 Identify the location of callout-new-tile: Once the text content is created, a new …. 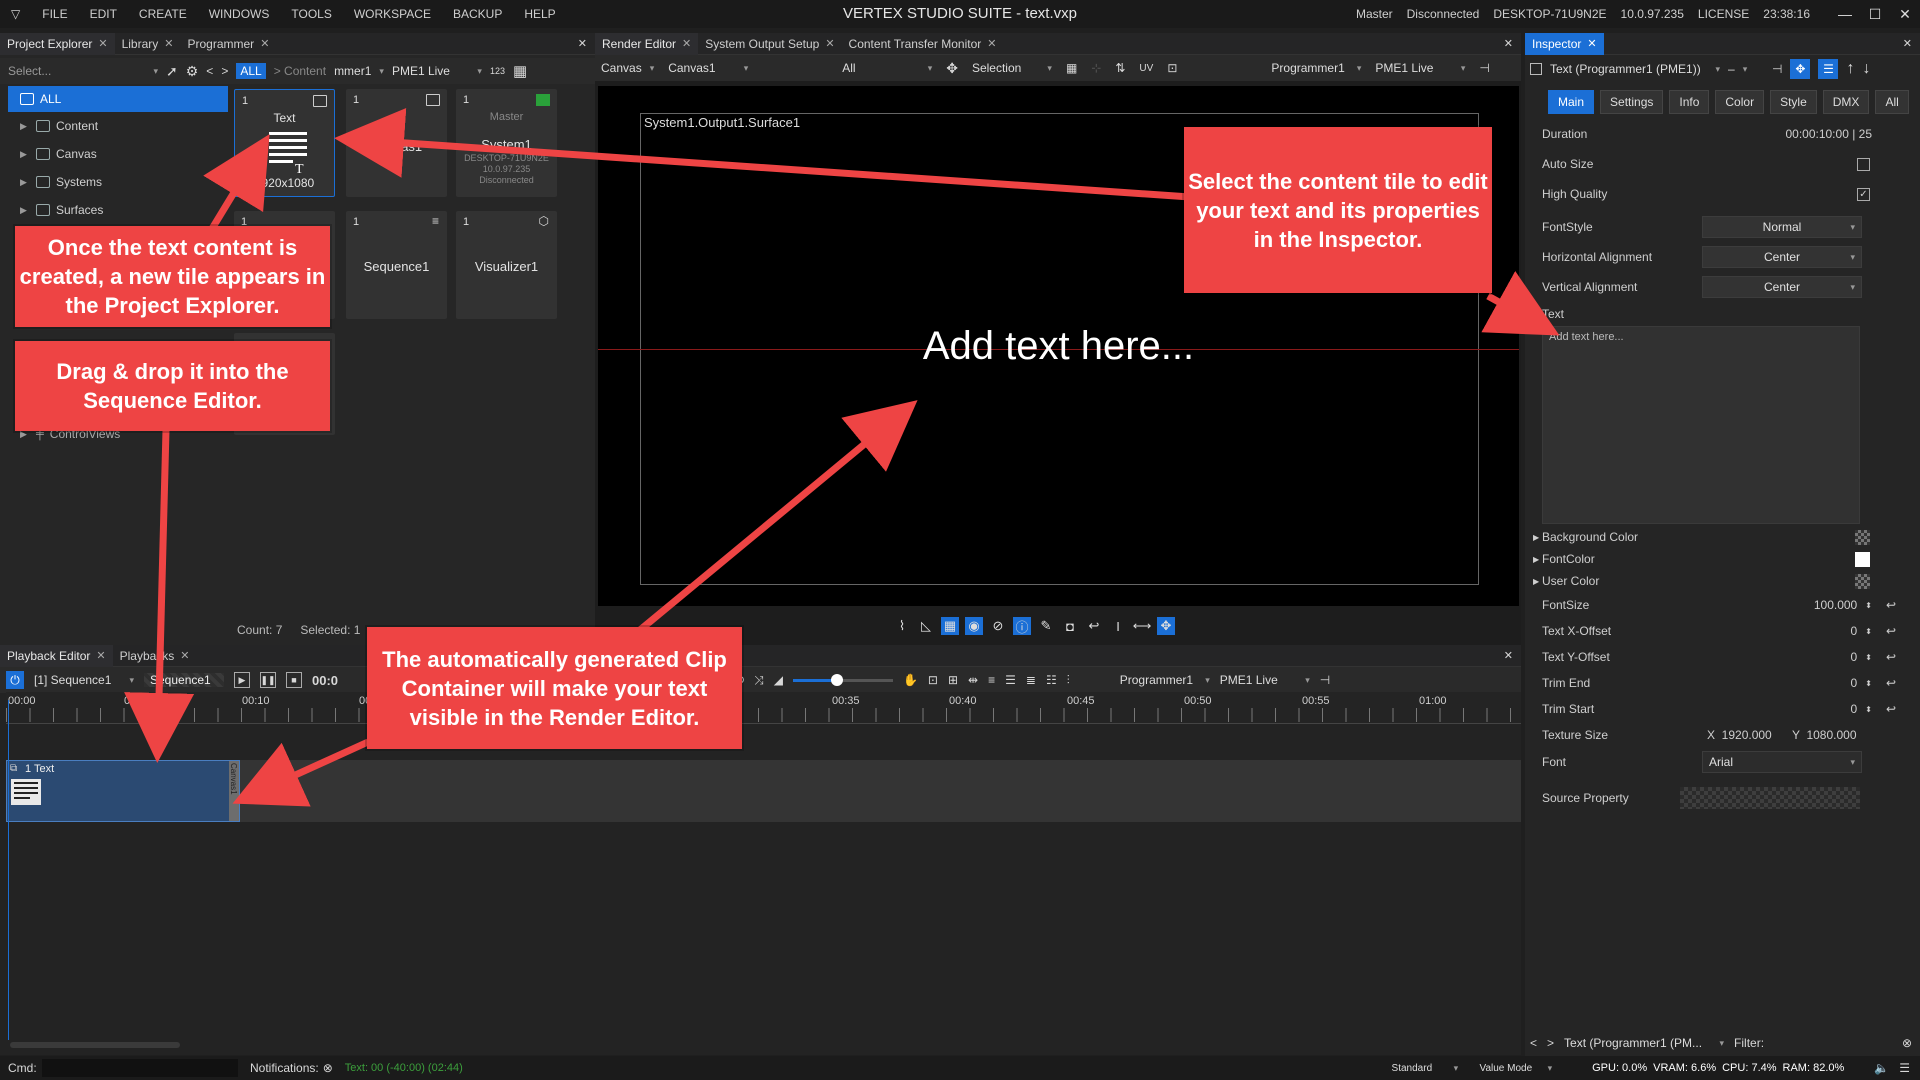
(172, 276).